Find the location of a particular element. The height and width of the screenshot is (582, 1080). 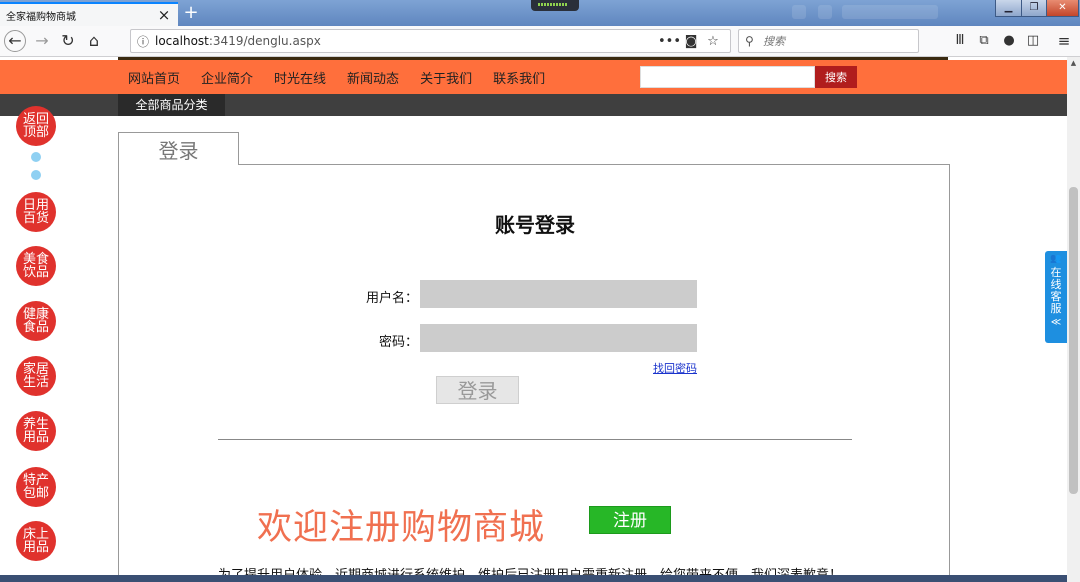

os-taskbar is located at coordinates (533, 578).